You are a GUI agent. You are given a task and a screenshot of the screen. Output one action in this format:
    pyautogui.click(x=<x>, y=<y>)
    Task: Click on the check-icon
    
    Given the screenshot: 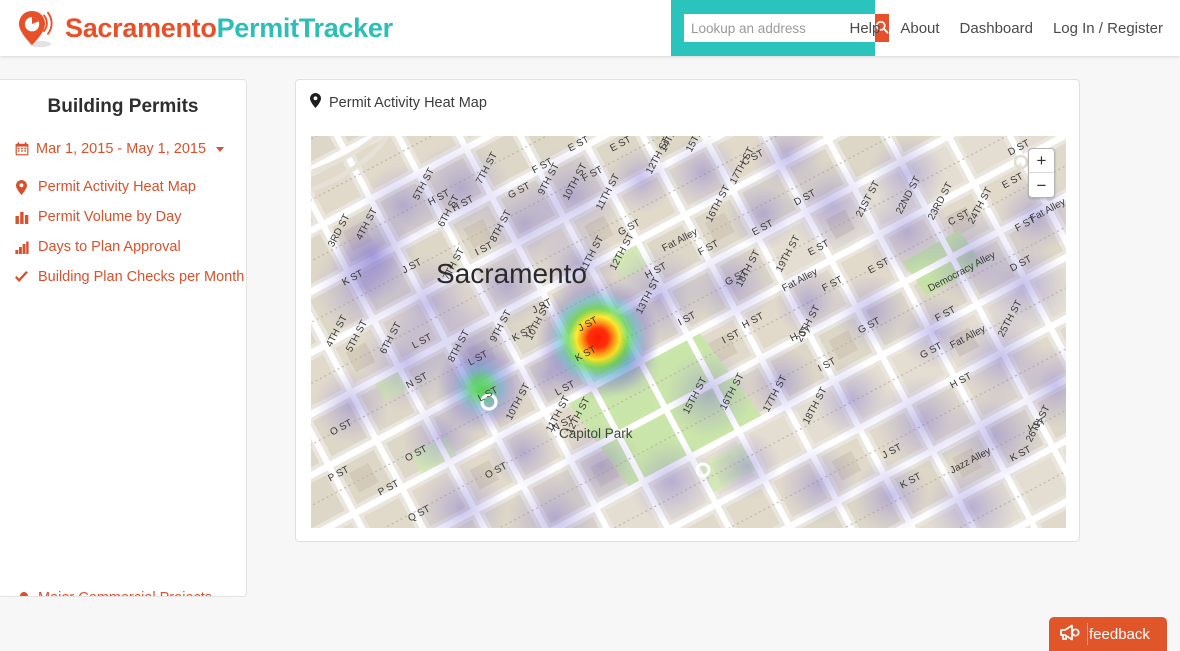 What is the action you would take?
    pyautogui.click(x=21, y=277)
    